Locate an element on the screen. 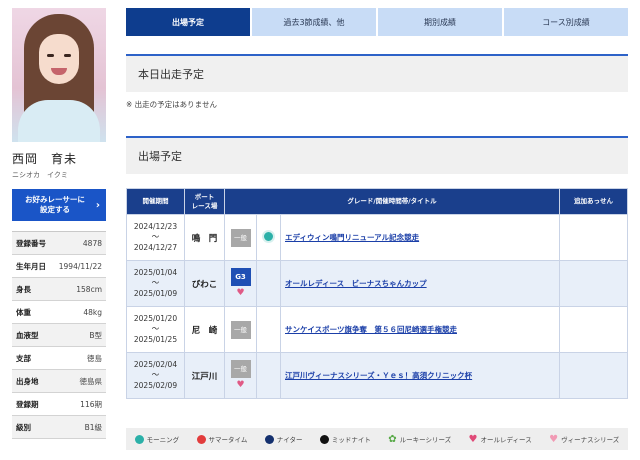 This screenshot has height=460, width=640. nighter-icon is located at coordinates (269, 439).